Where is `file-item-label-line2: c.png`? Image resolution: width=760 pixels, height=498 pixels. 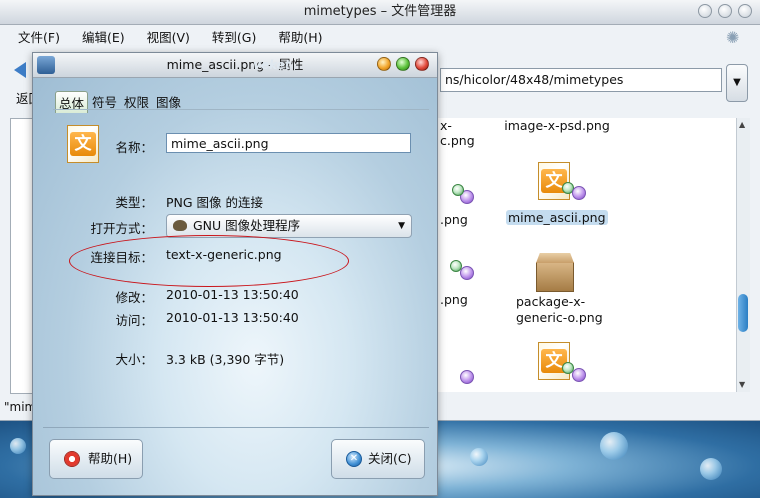
file-item-label-line2: c.png is located at coordinates (457, 140).